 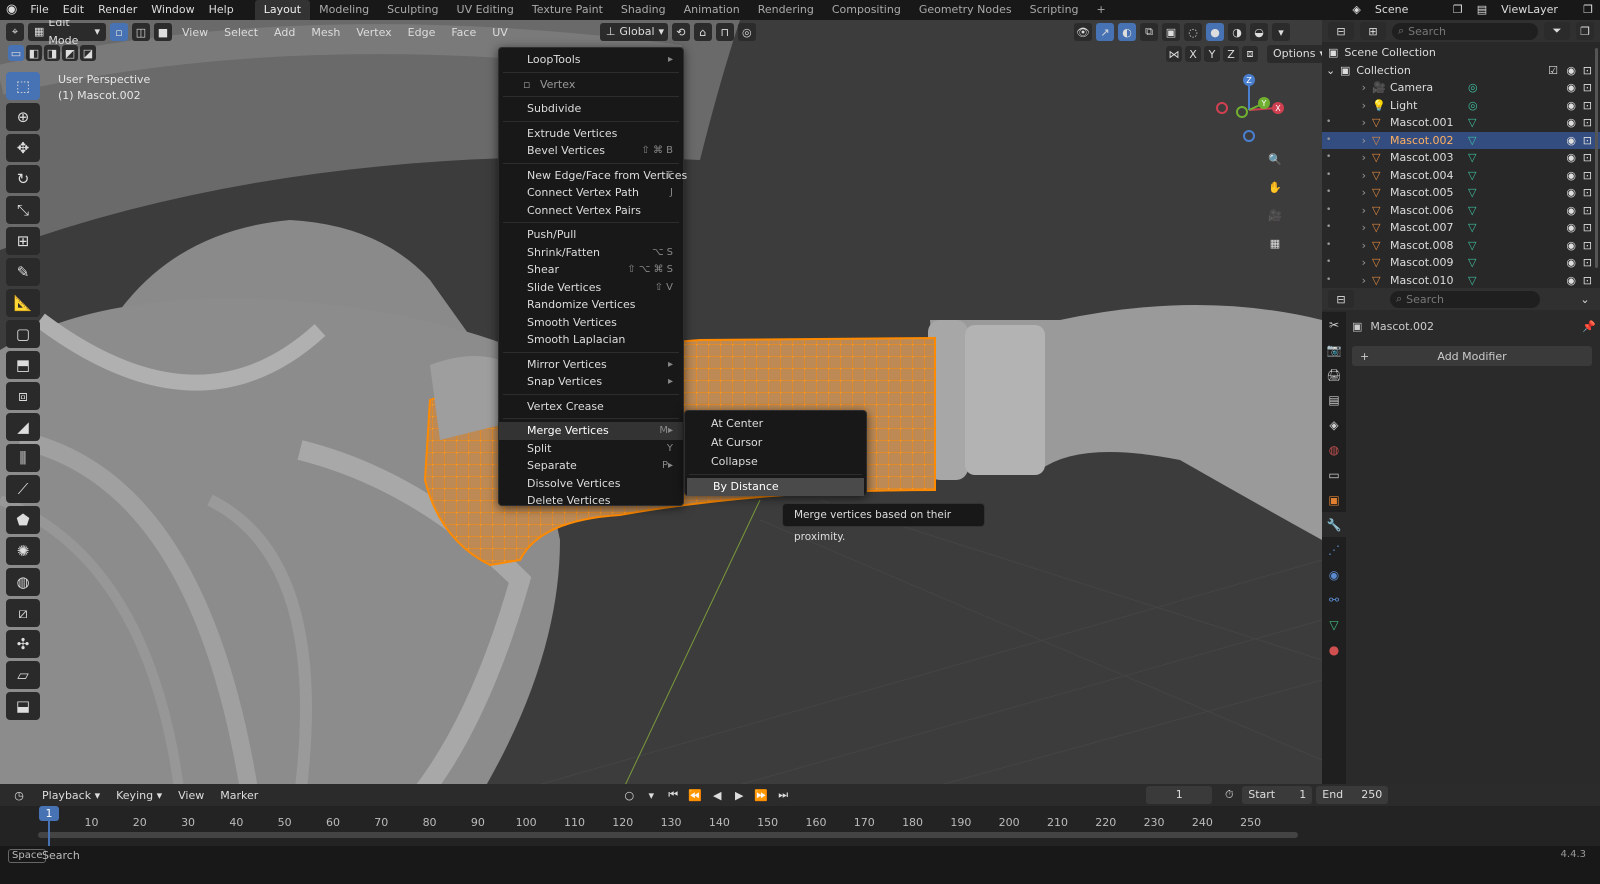 What do you see at coordinates (344, 10) in the screenshot?
I see `tab-modeling: Modeling` at bounding box center [344, 10].